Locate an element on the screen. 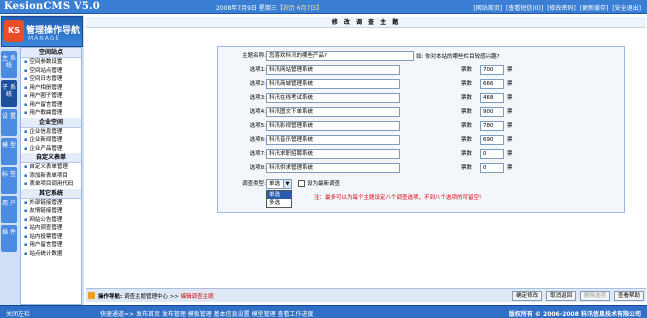 The width and height of the screenshot is (647, 318). option-row: 选项8: 科汛供求管理系统 票数 0 票 is located at coordinates (422, 168).